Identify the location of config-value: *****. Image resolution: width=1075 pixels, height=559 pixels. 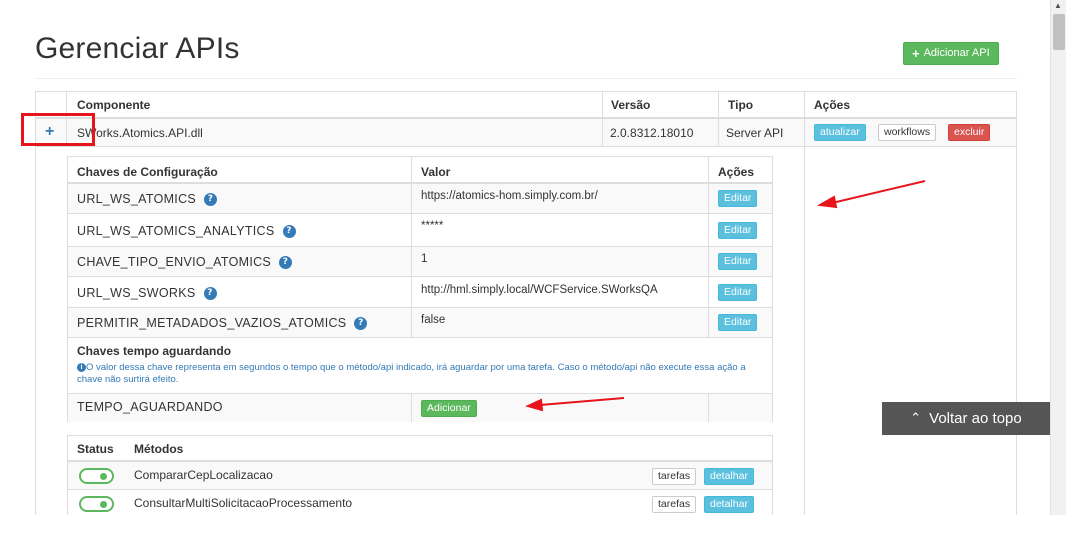
(432, 226).